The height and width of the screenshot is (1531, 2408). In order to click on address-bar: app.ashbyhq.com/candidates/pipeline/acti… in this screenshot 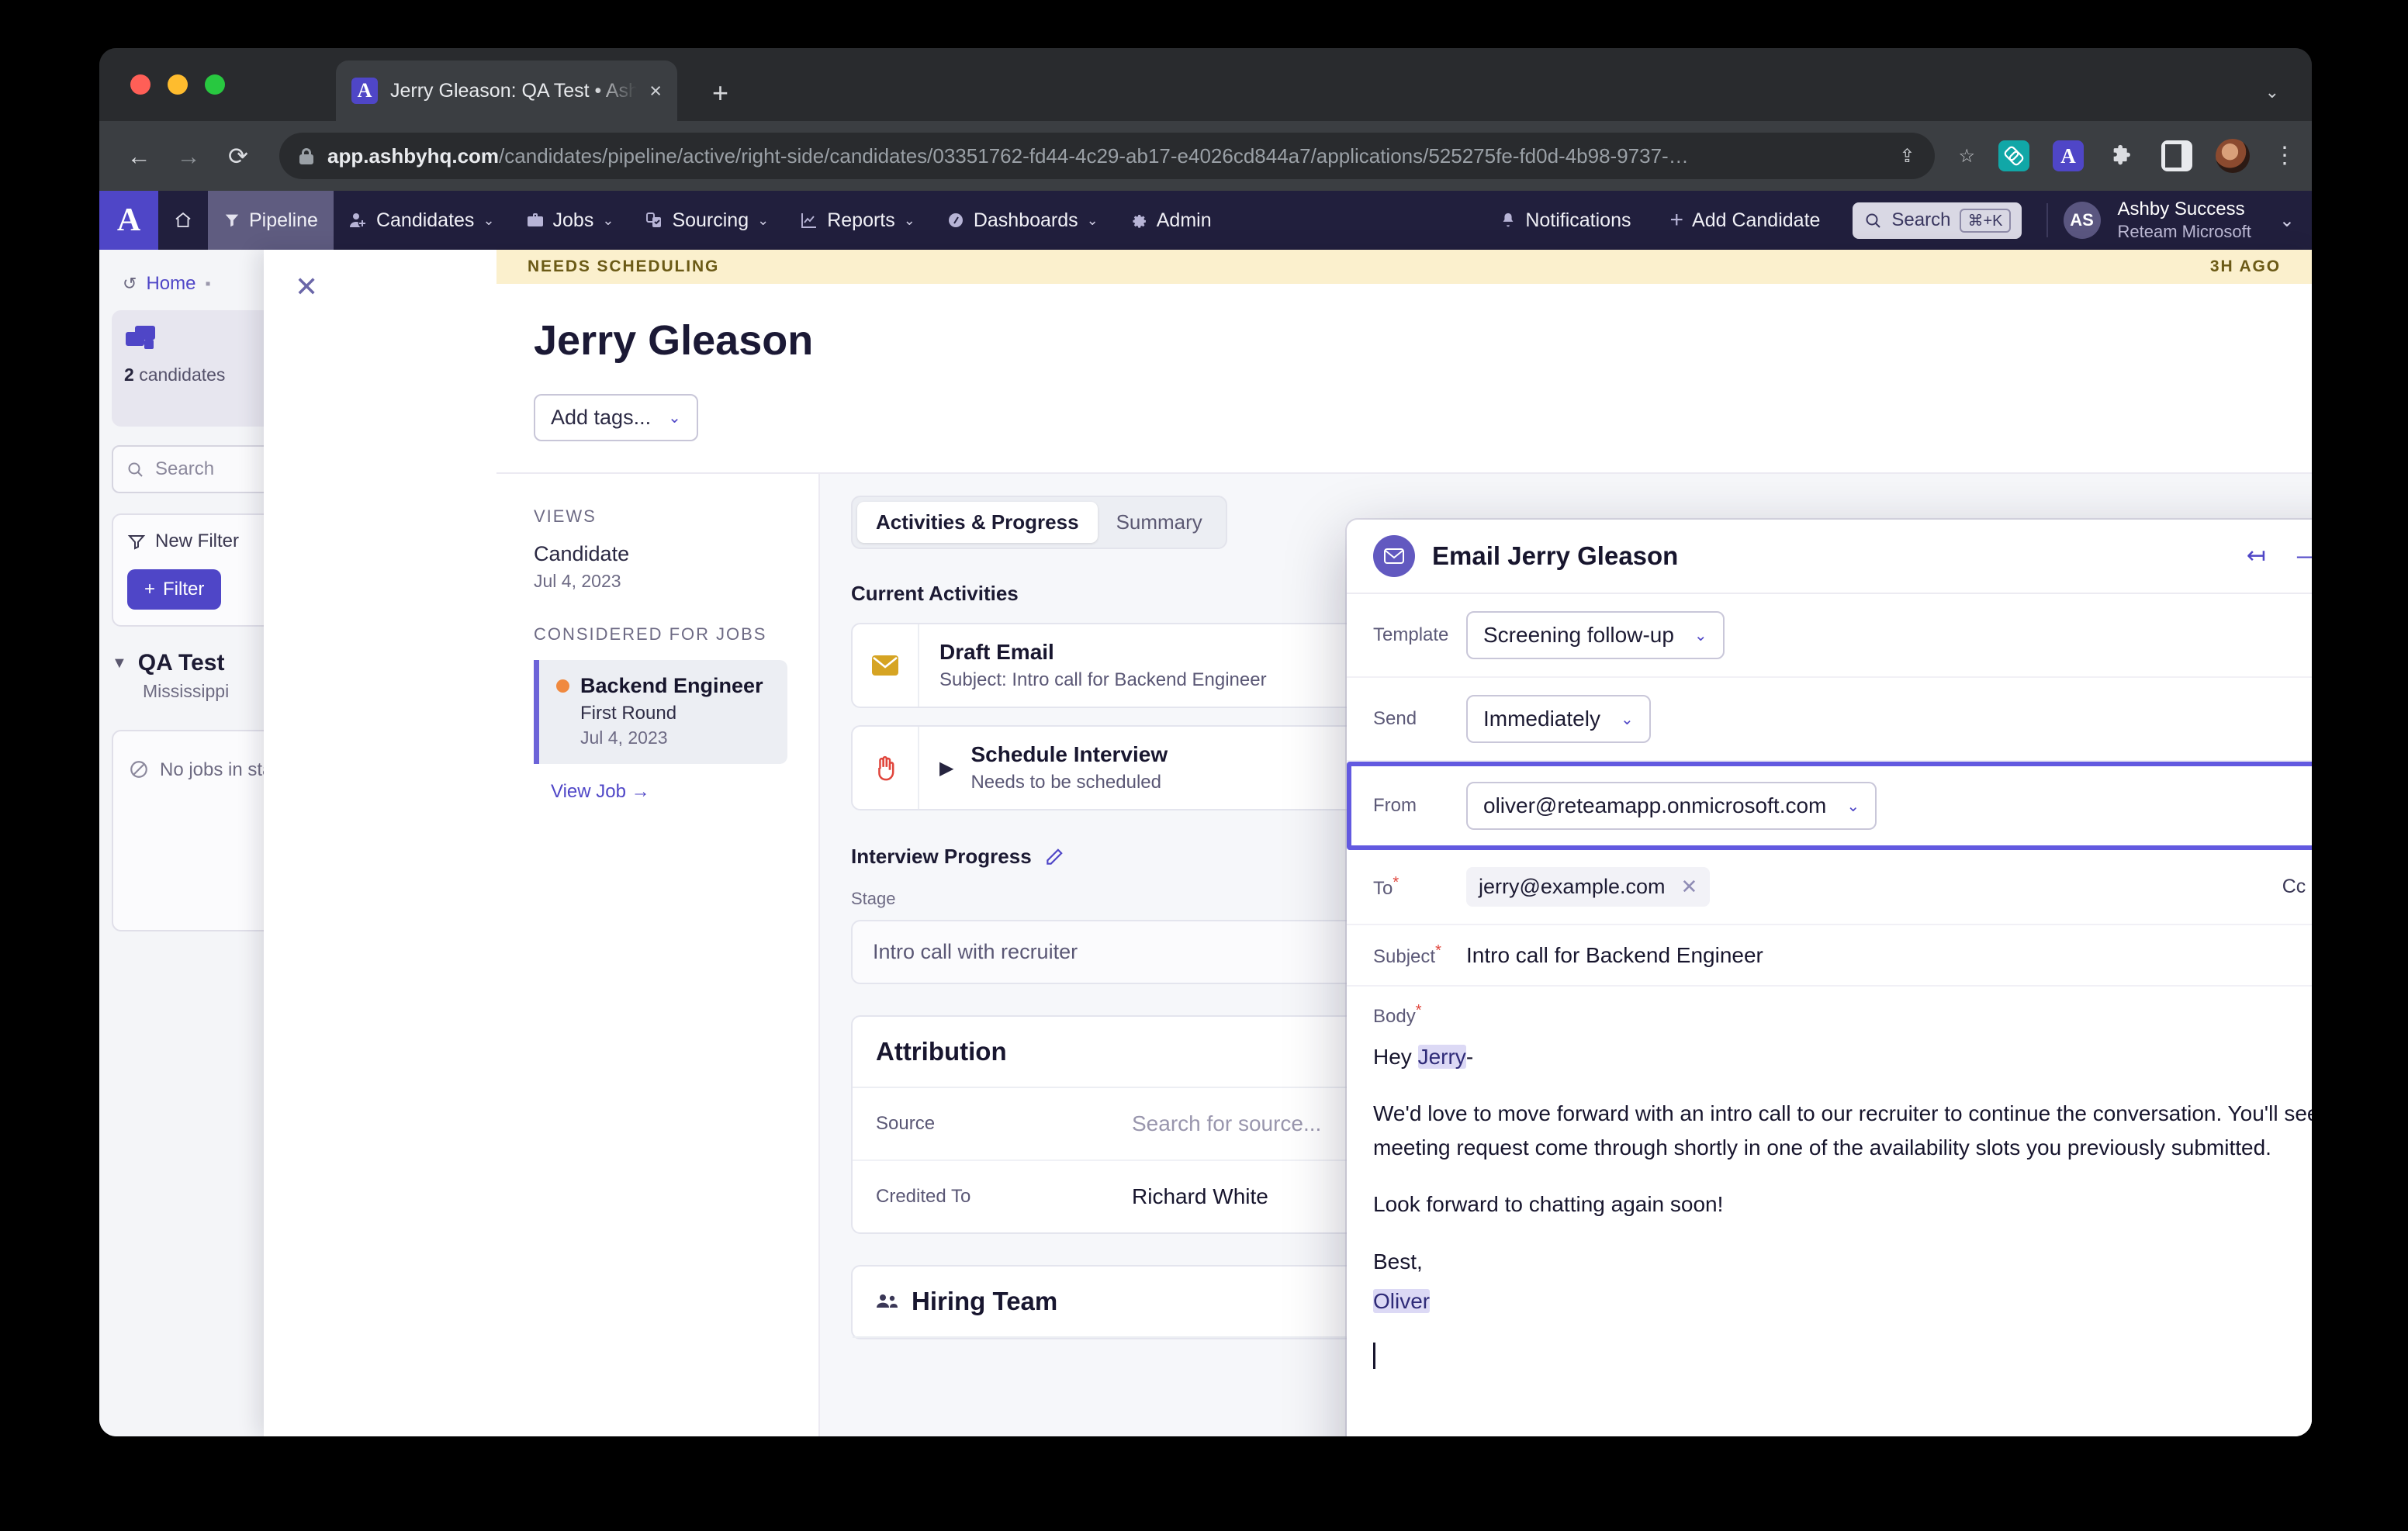, I will do `click(1107, 156)`.